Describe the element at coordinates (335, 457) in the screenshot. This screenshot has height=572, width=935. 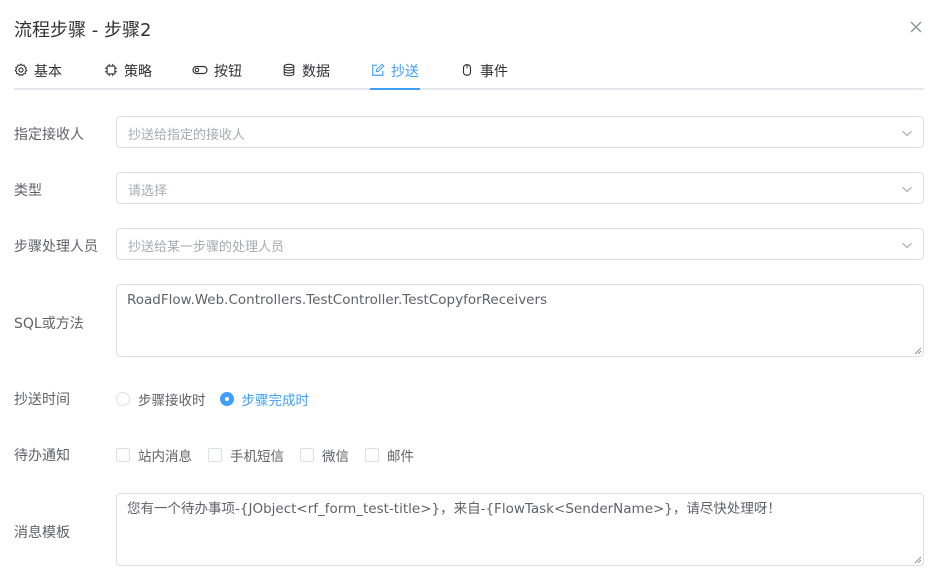
I see `checkbox-label: 微信` at that location.